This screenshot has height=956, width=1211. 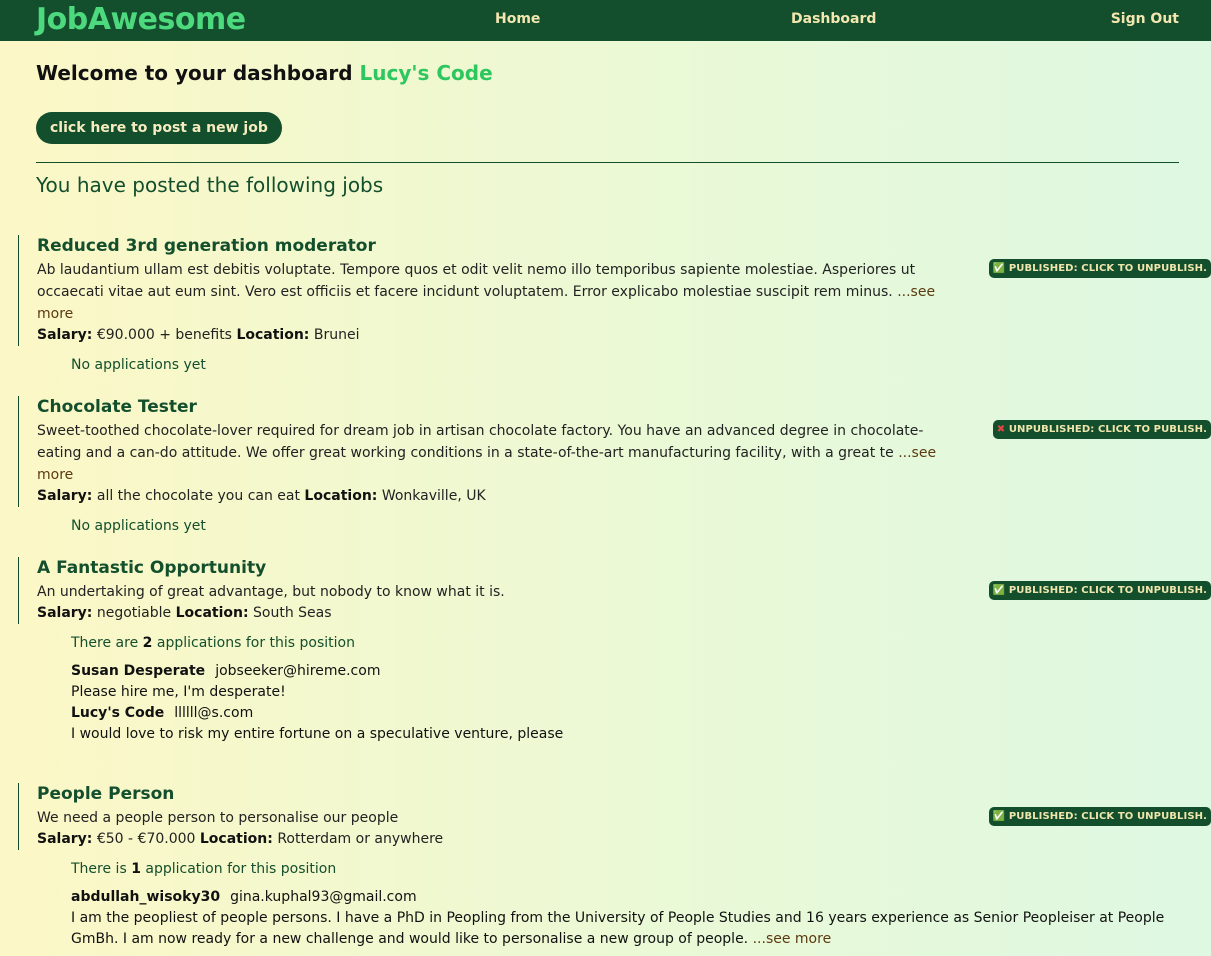 What do you see at coordinates (426, 73) in the screenshot?
I see `welcome-username: Lucy's Code` at bounding box center [426, 73].